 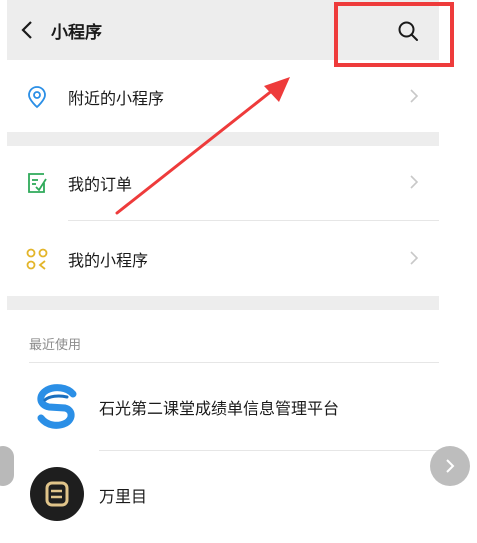 What do you see at coordinates (37, 183) in the screenshot?
I see `checklist-icon` at bounding box center [37, 183].